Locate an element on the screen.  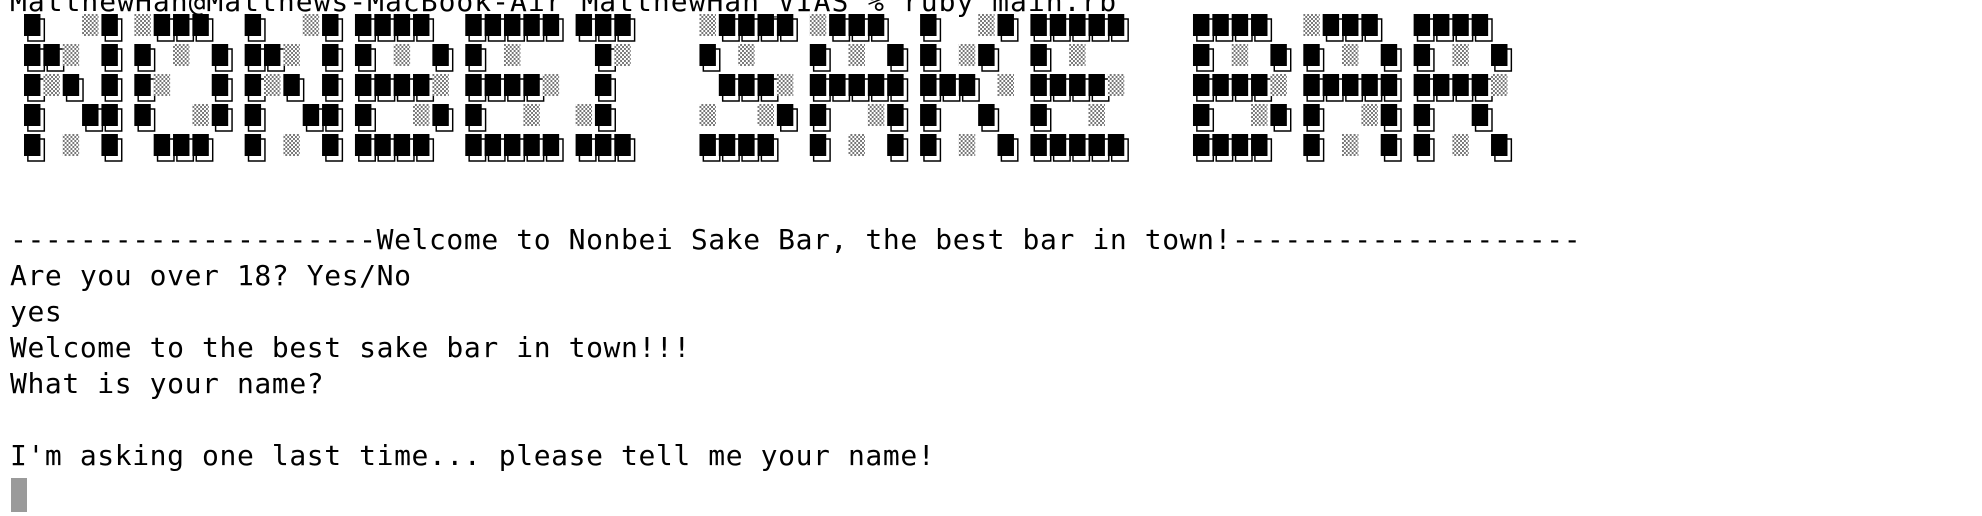
text-cursor is located at coordinates (19, 495).